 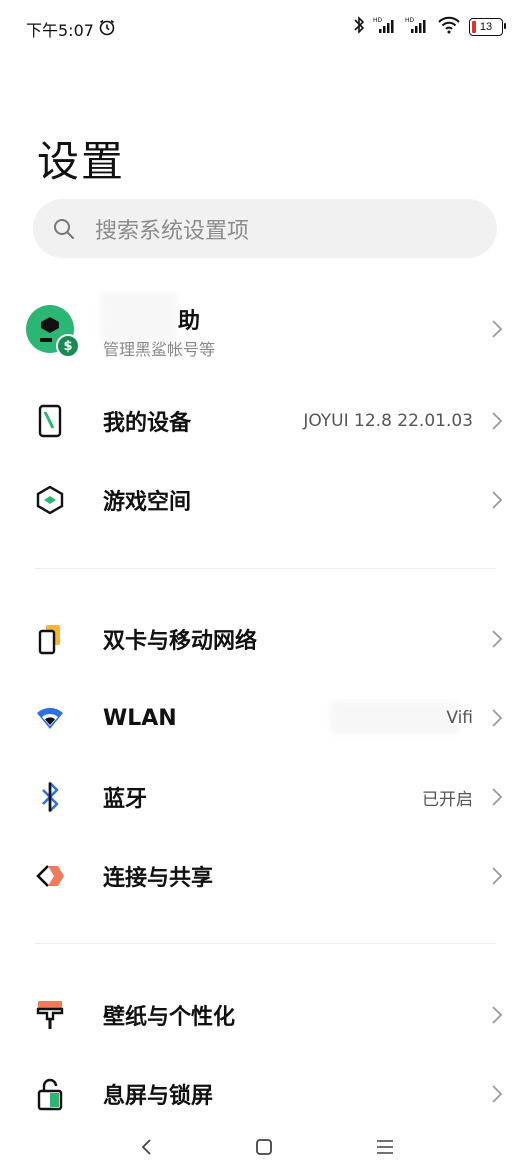 I want to click on status-bar: 下午5:07 HD HD 13, so click(x=265, y=28).